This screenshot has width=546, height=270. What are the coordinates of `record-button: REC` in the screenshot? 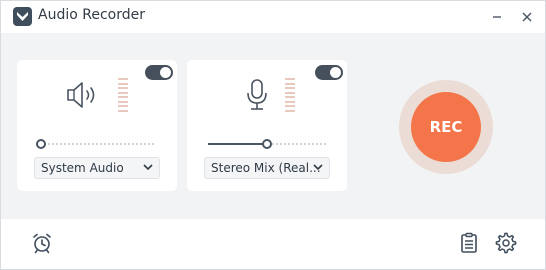 It's located at (446, 127).